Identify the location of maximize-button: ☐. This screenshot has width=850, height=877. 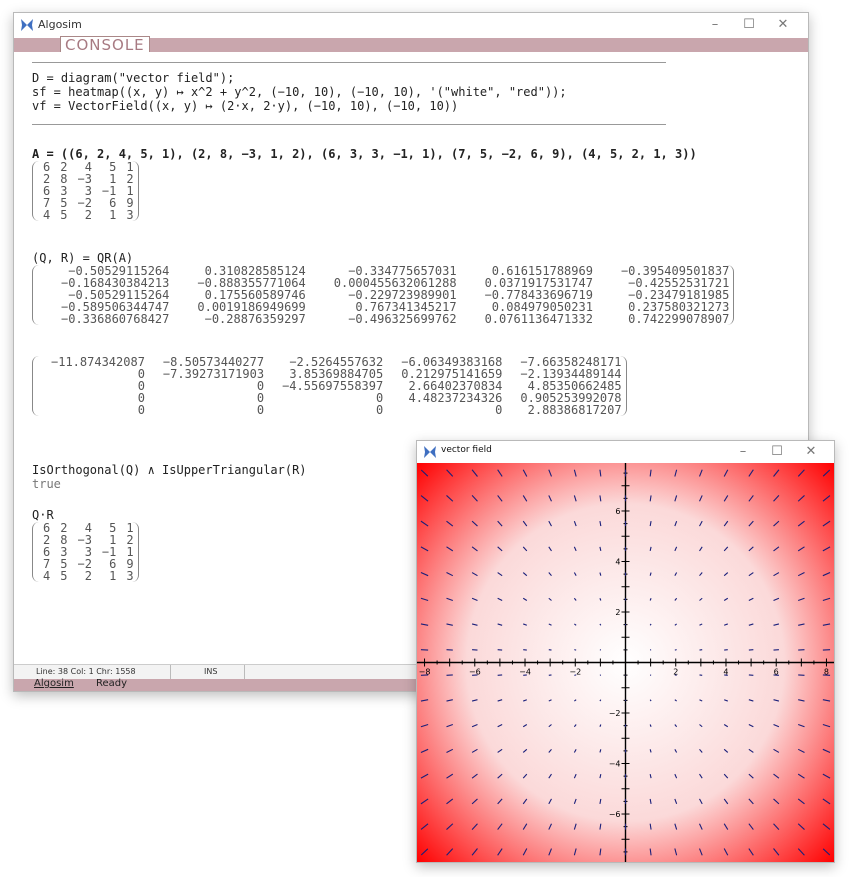
(749, 25).